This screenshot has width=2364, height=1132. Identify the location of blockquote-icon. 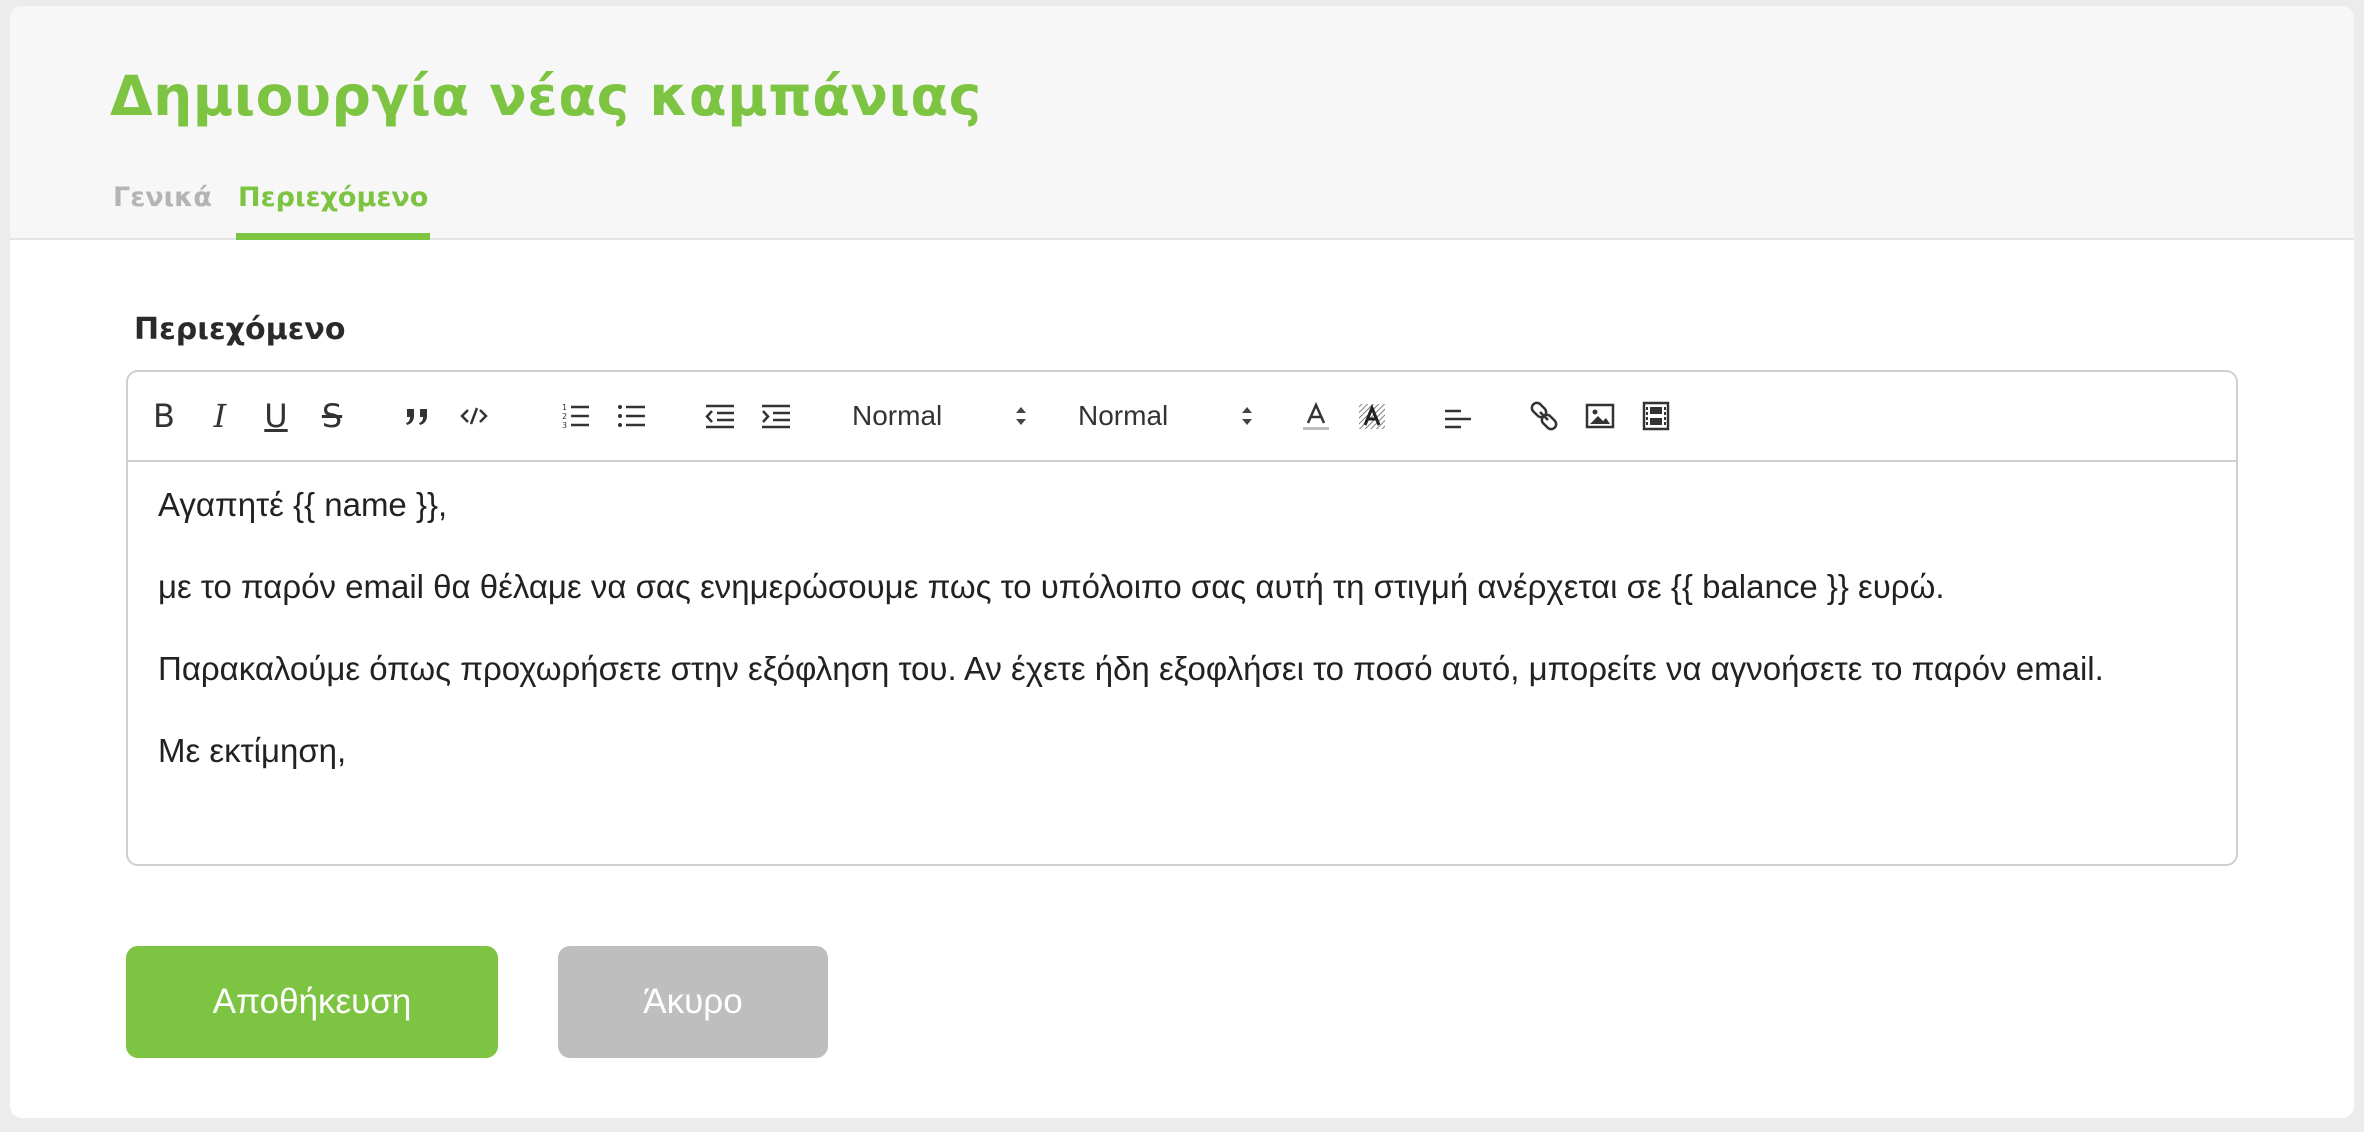
(416, 417).